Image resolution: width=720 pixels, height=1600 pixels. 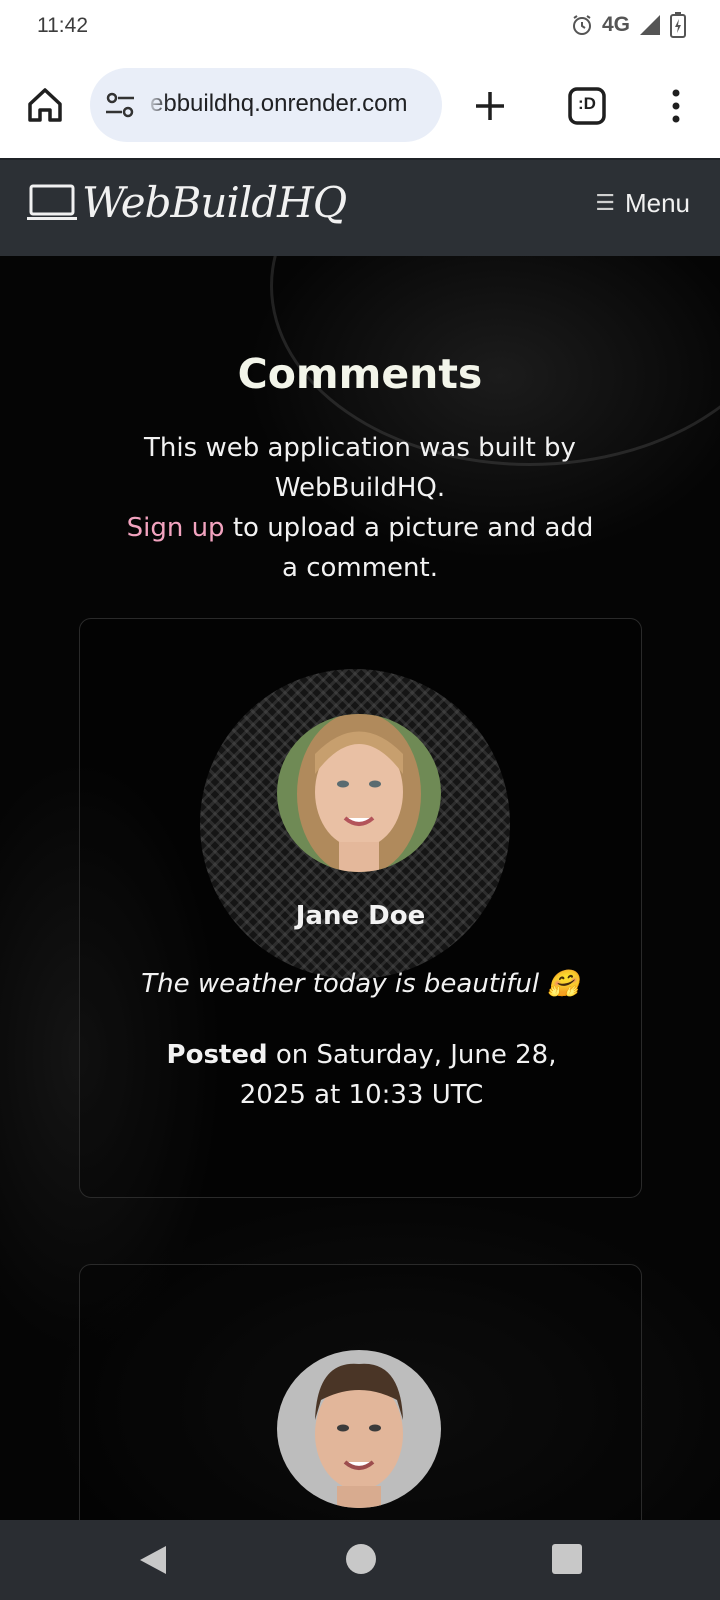 What do you see at coordinates (154, 1560) in the screenshot?
I see `back-icon` at bounding box center [154, 1560].